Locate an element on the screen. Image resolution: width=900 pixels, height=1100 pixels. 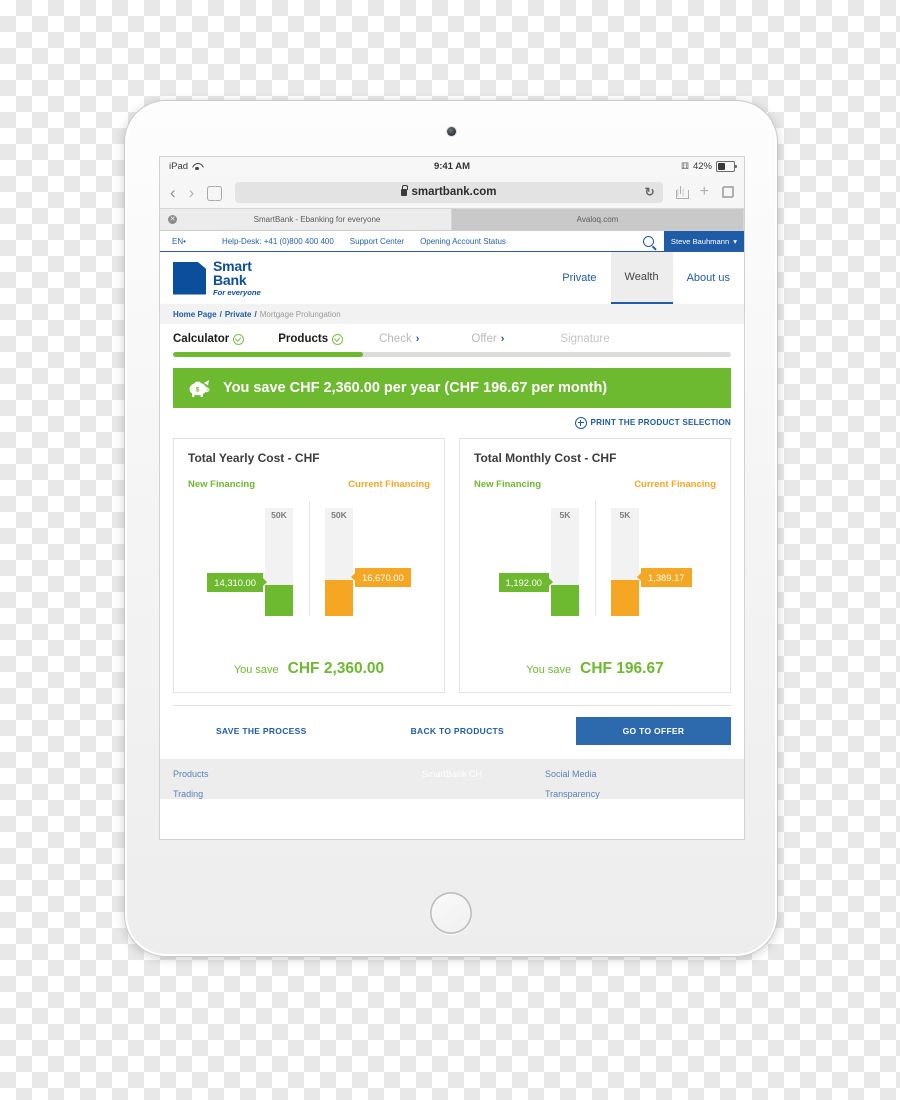
step-calculator: Calculator is located at coordinates (209, 339).